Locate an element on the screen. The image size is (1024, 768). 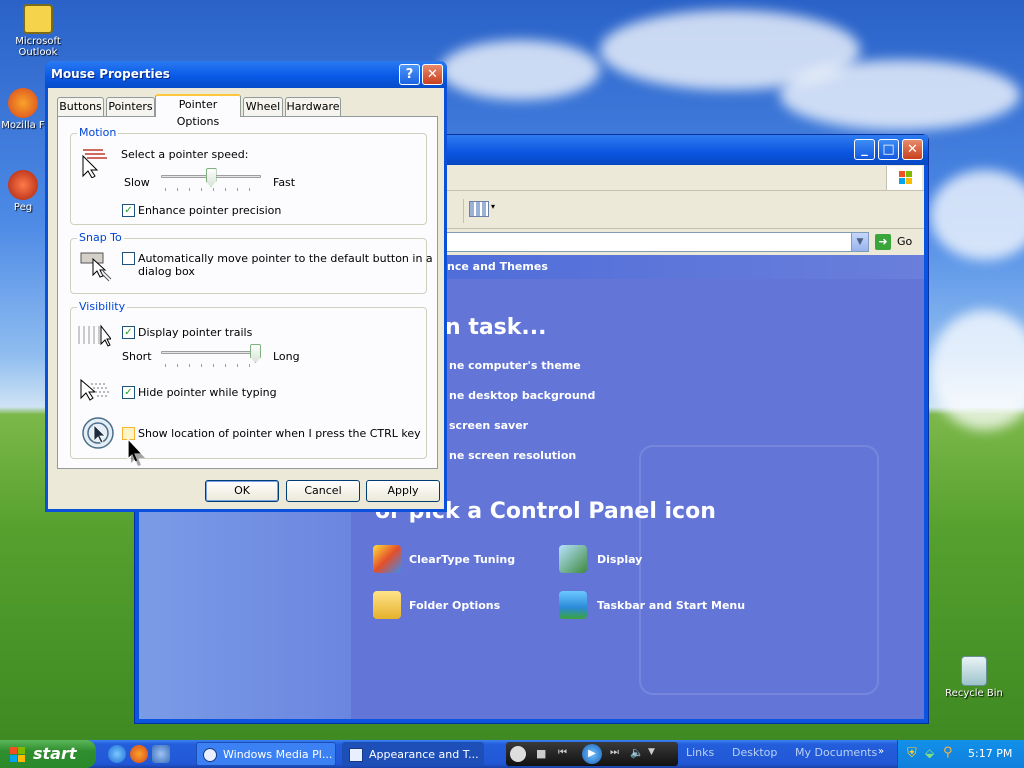
task-link-screensaver: screen saver is located at coordinates (488, 425).